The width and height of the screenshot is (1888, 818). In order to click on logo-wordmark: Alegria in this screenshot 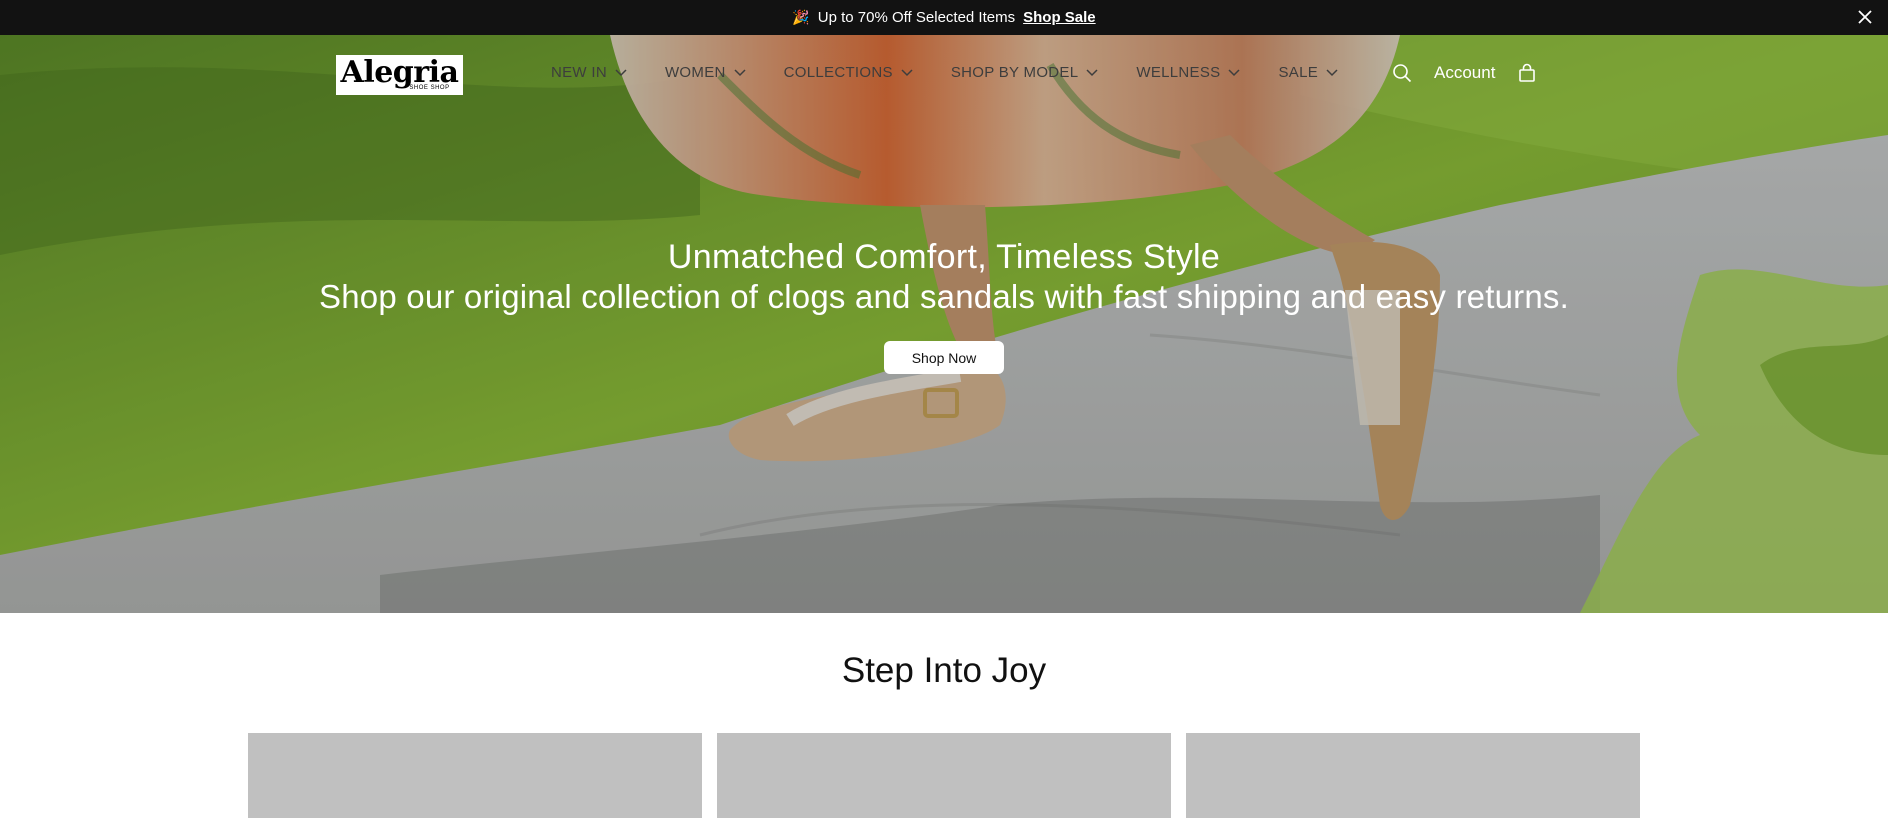, I will do `click(399, 72)`.